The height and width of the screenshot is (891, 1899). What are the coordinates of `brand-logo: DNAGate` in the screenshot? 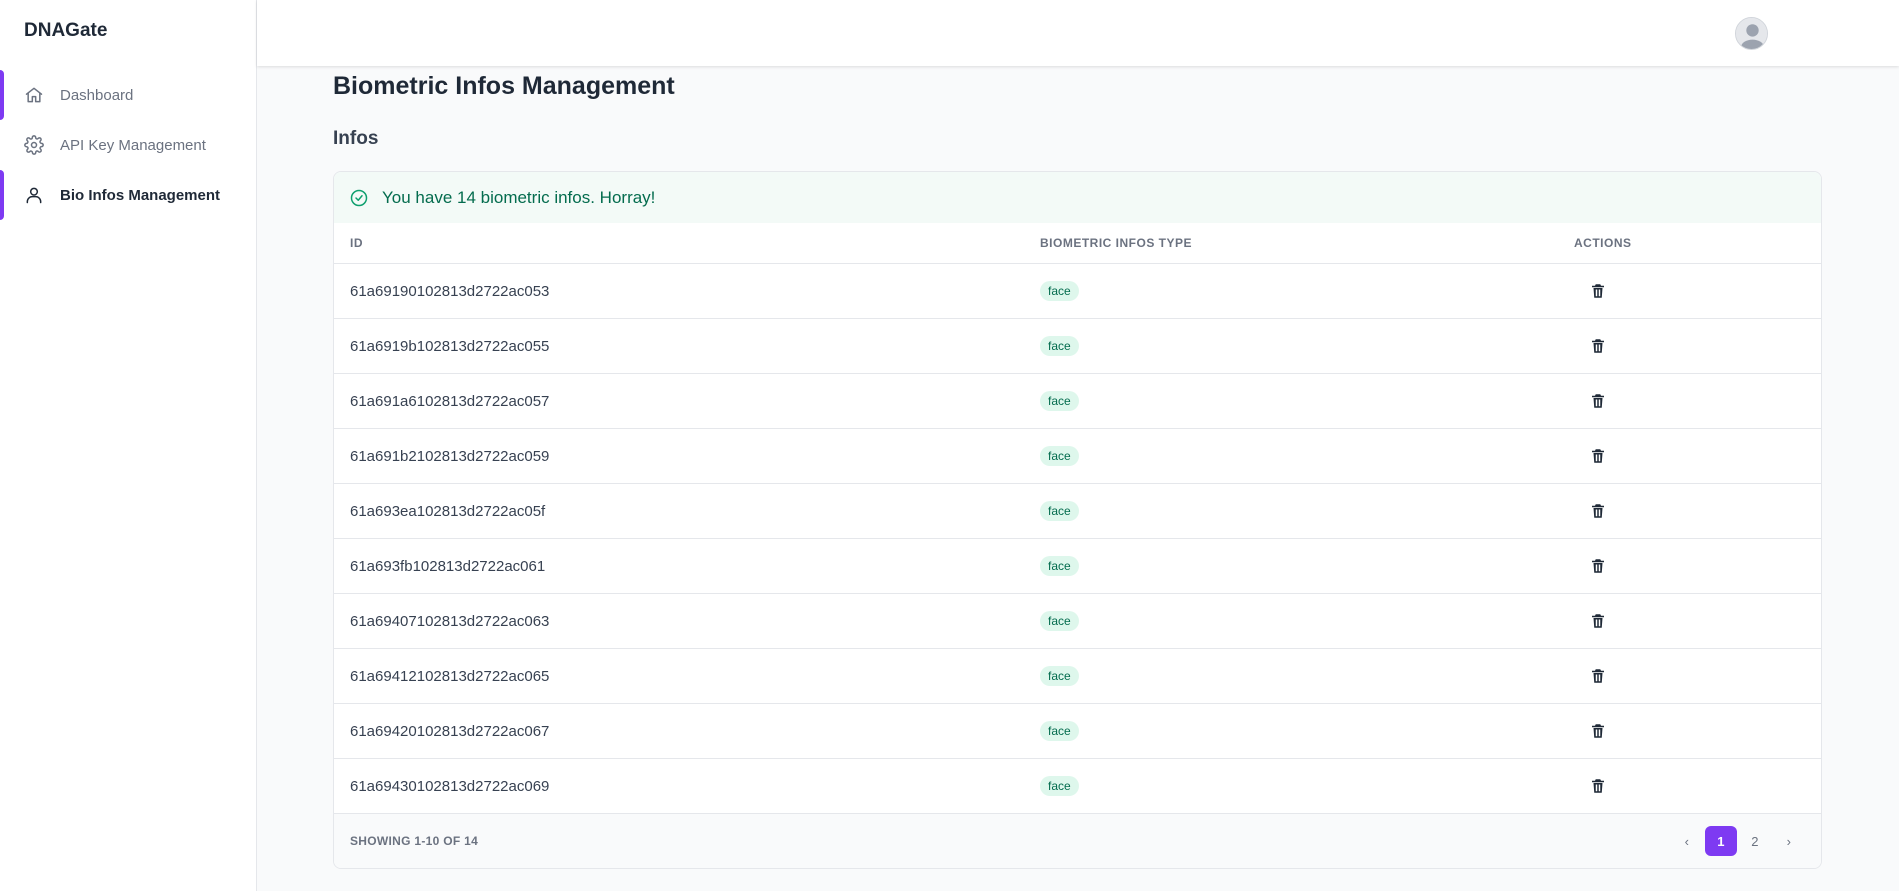 It's located at (65, 31).